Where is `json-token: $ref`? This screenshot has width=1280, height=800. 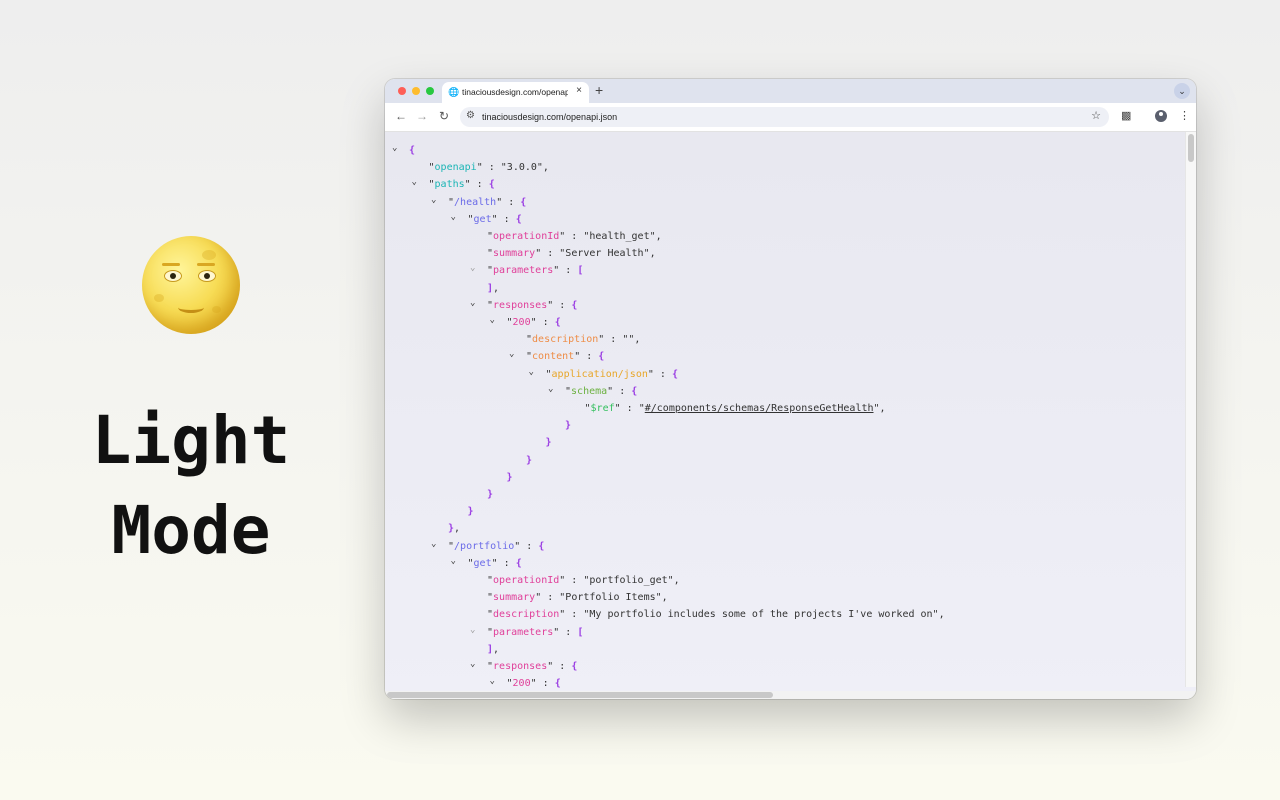 json-token: $ref is located at coordinates (602, 408).